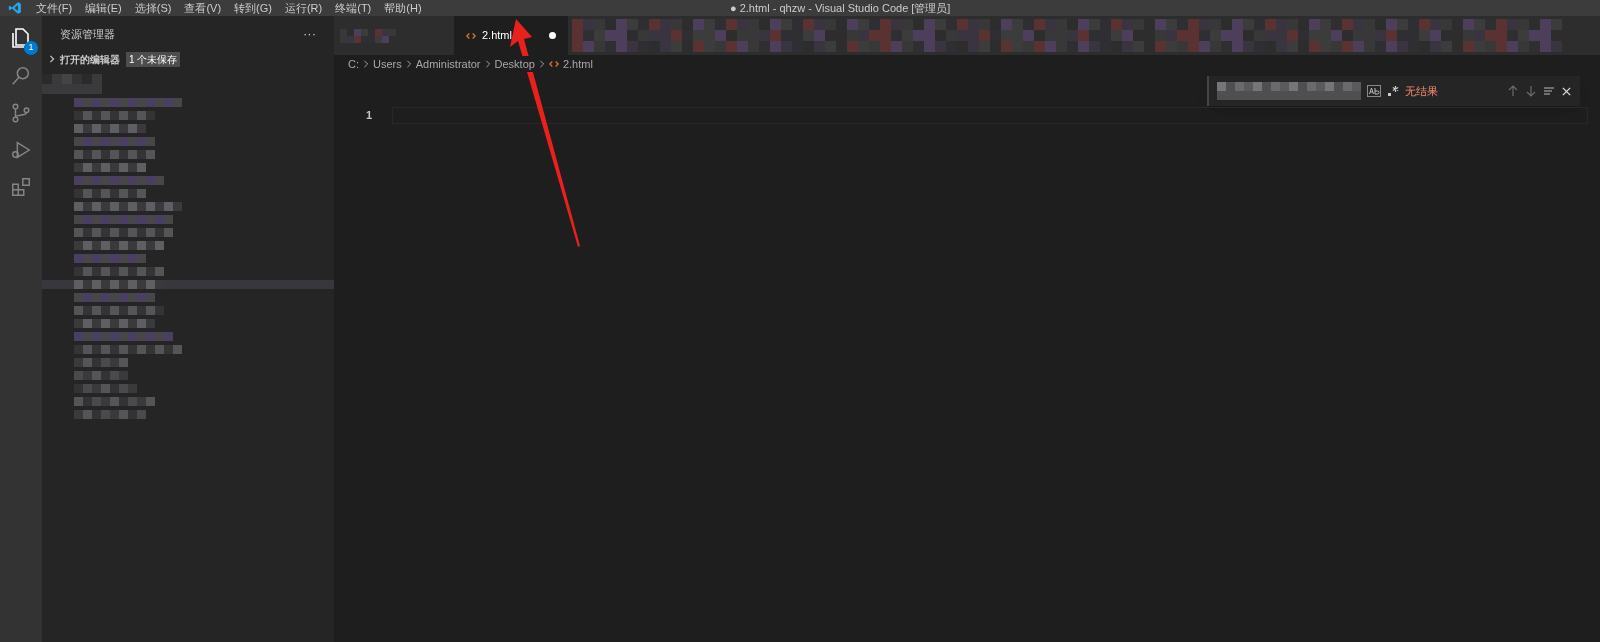  What do you see at coordinates (303, 8) in the screenshot?
I see `menu-item: 运行(R)` at bounding box center [303, 8].